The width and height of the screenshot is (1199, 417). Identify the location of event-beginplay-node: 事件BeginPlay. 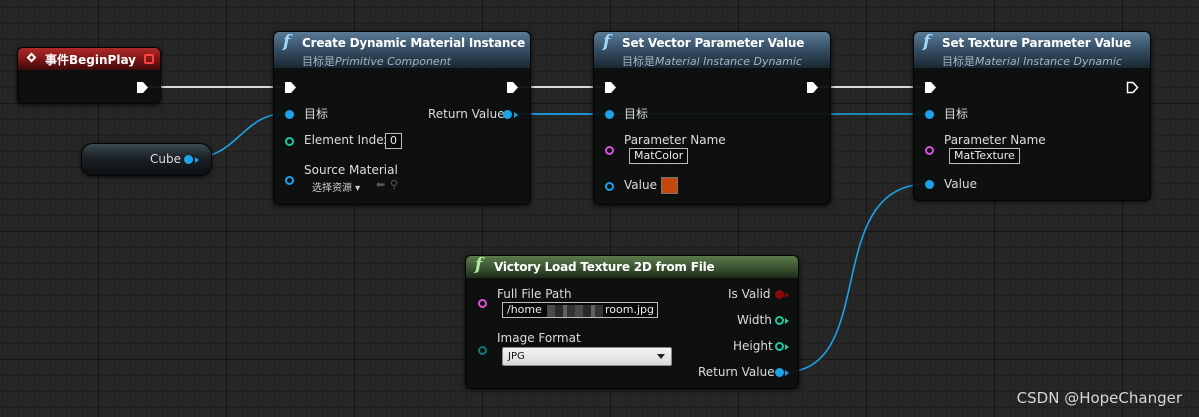
(89, 75).